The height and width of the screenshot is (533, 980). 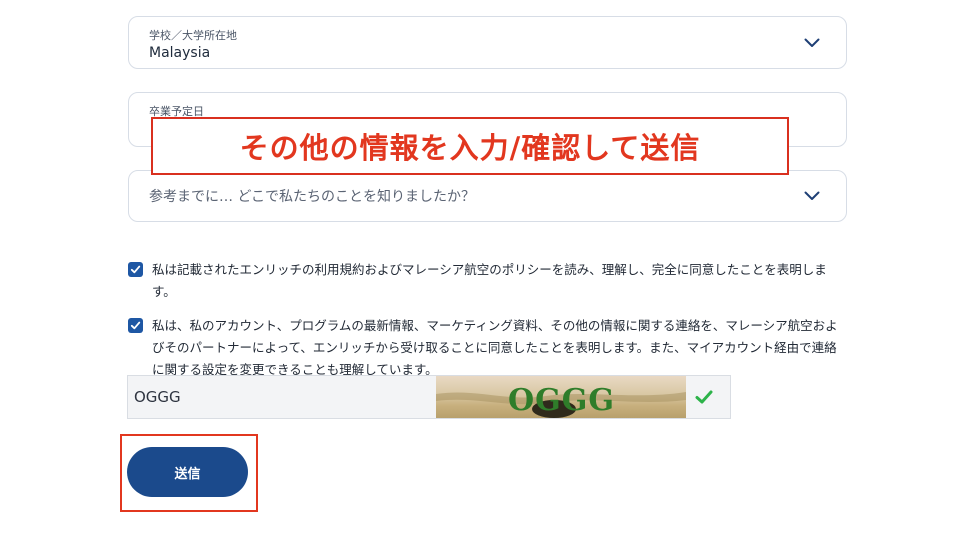 I want to click on captcha-input: OGGG, so click(x=284, y=397).